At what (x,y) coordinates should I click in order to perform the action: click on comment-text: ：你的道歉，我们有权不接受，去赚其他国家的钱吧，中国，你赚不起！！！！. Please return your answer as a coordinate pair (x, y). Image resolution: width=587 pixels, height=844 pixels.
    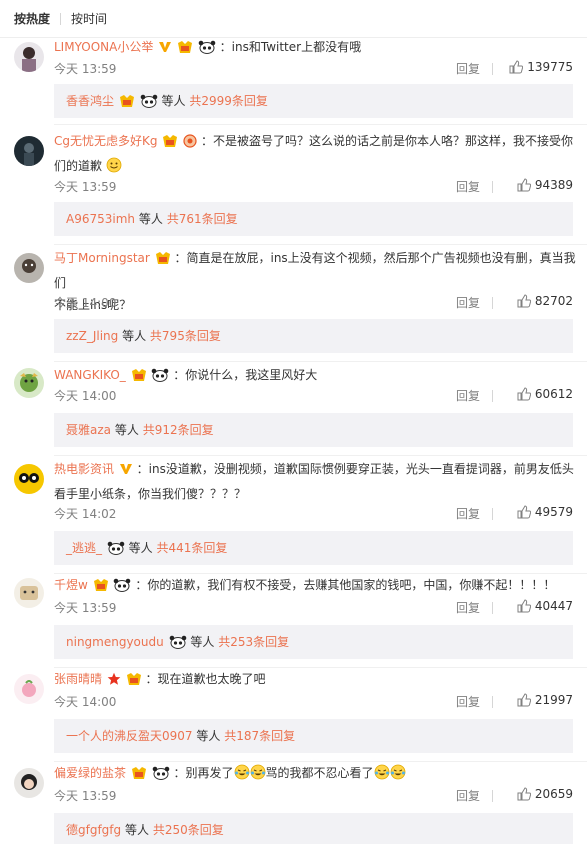
    Looking at the image, I should click on (345, 585).